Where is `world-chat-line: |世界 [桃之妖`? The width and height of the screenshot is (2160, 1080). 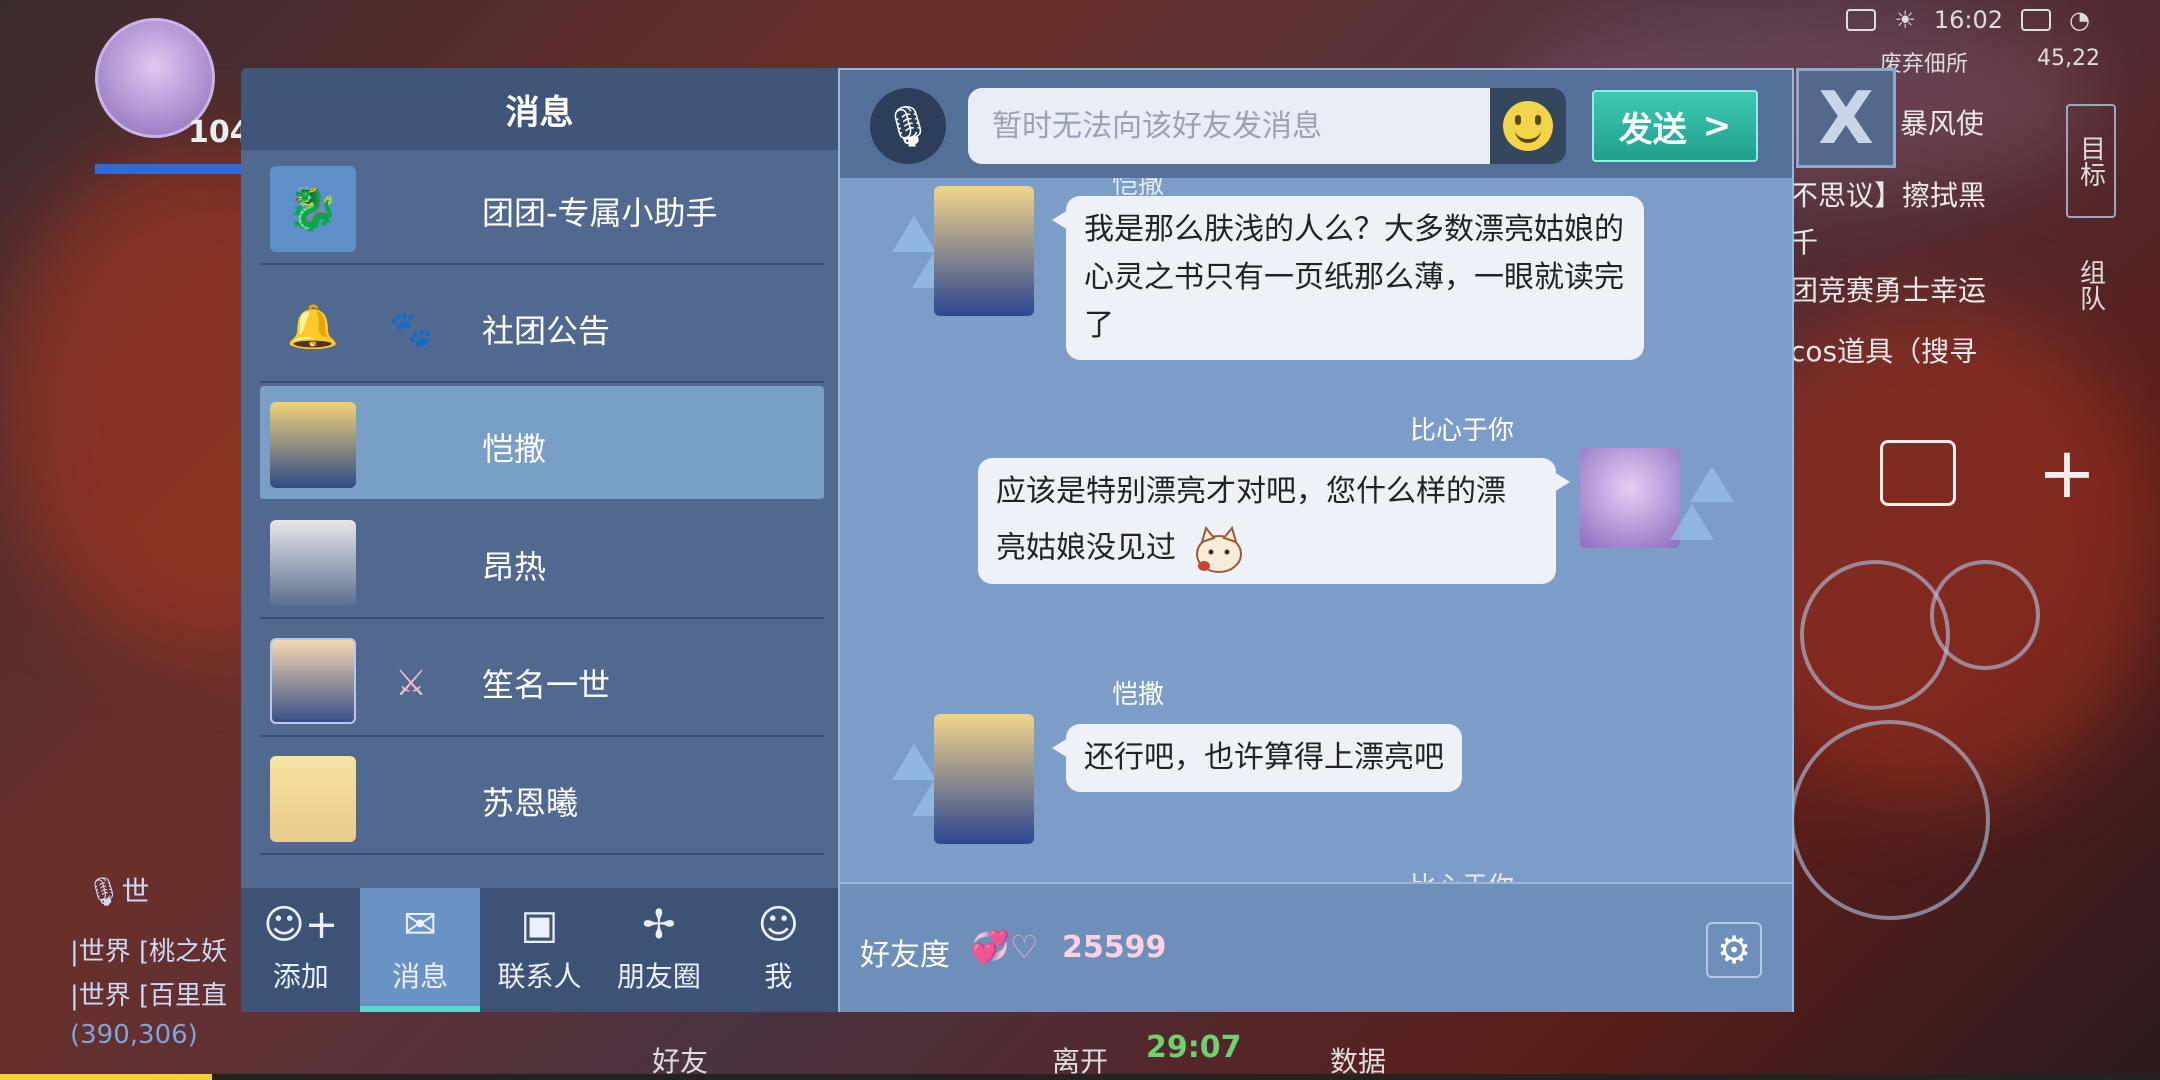 world-chat-line: |世界 [桃之妖 is located at coordinates (149, 952).